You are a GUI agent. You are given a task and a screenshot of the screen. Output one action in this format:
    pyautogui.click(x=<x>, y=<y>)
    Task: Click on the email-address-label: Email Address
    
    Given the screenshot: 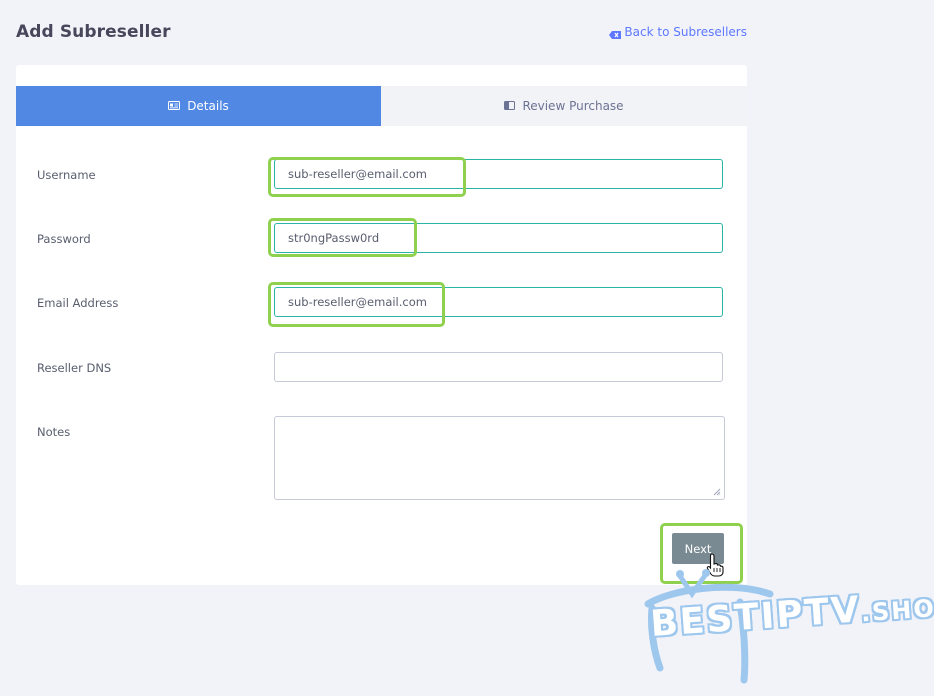 What is the action you would take?
    pyautogui.click(x=78, y=303)
    